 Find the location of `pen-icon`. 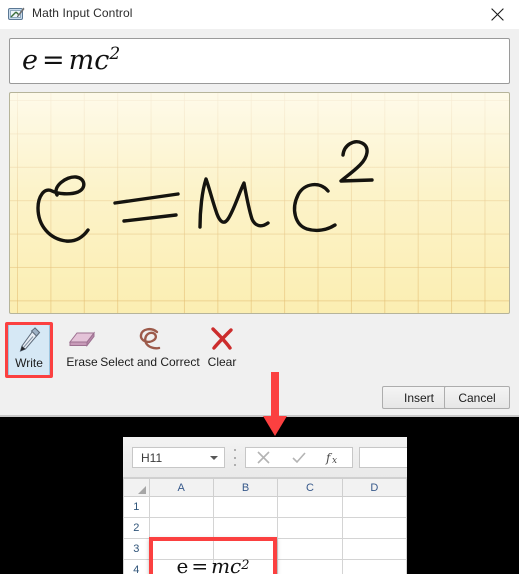

pen-icon is located at coordinates (29, 340).